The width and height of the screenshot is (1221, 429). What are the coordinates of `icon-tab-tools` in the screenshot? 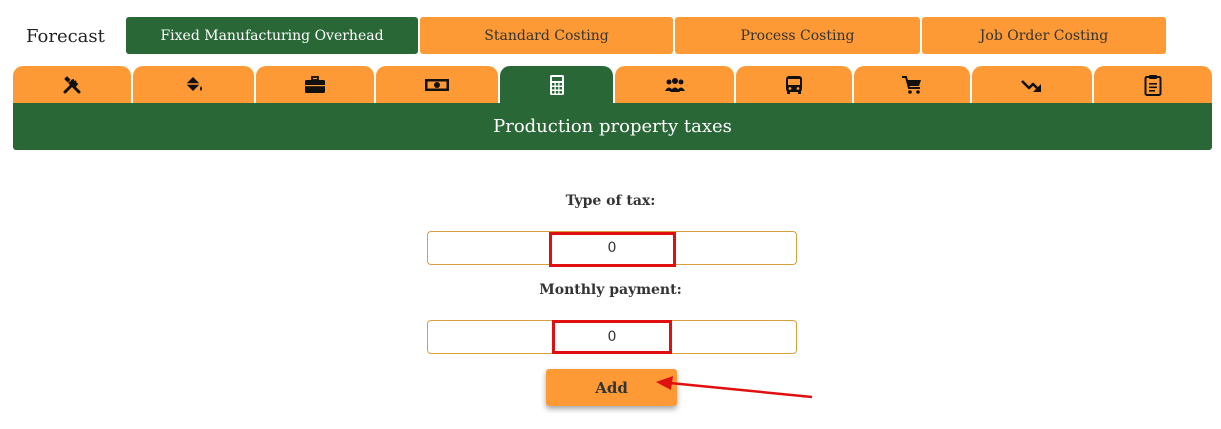 It's located at (72, 84).